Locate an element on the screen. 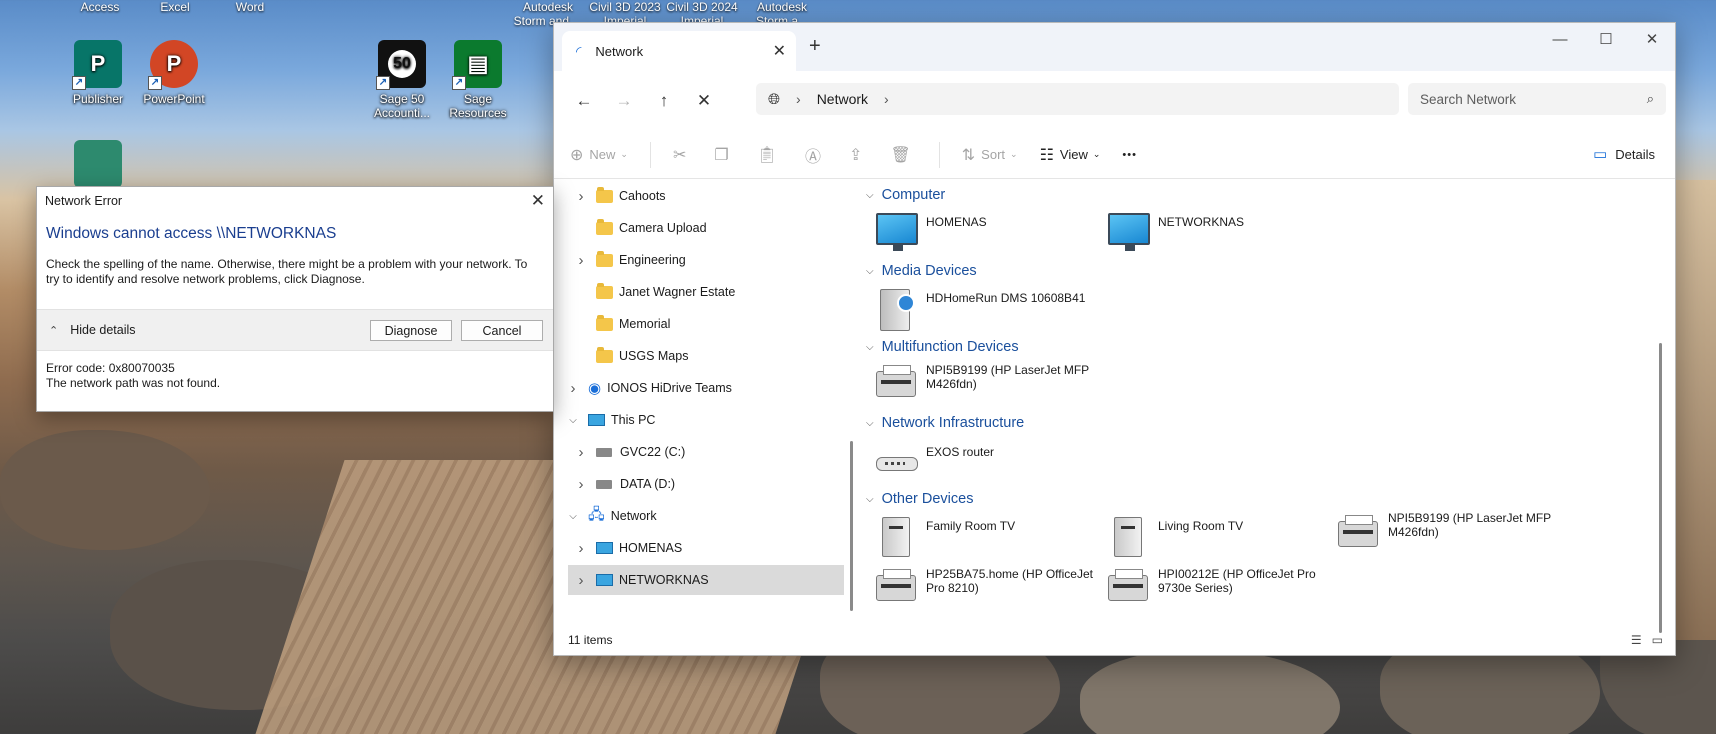 The height and width of the screenshot is (734, 1716). group-header-network-infrastructure: ⌵ Network Infrastructure is located at coordinates (945, 423).